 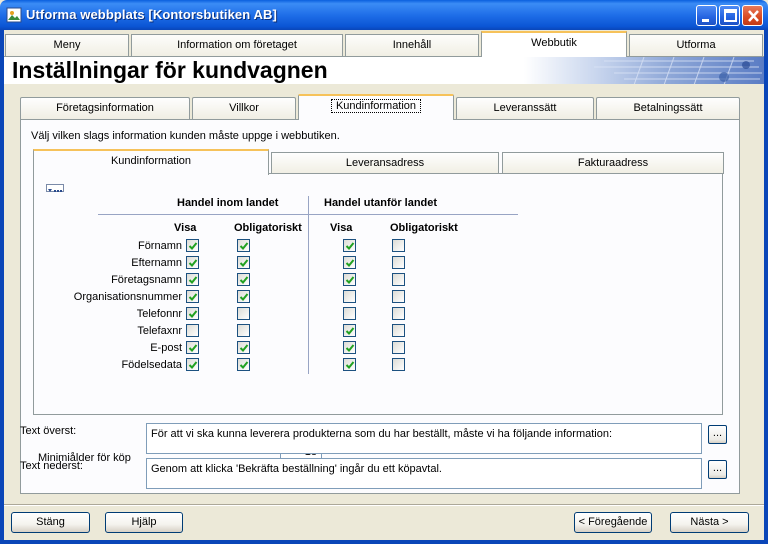 What do you see at coordinates (166, 348) in the screenshot?
I see `field-label: E-post` at bounding box center [166, 348].